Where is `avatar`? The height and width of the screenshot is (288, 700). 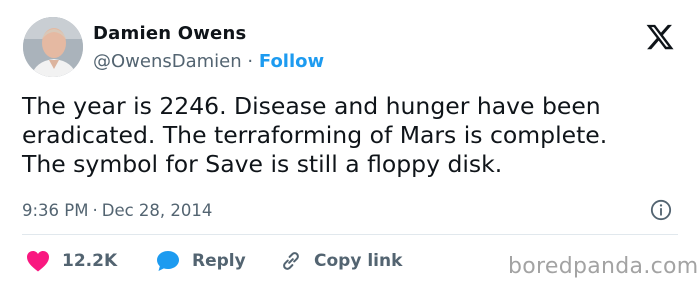 avatar is located at coordinates (53, 47).